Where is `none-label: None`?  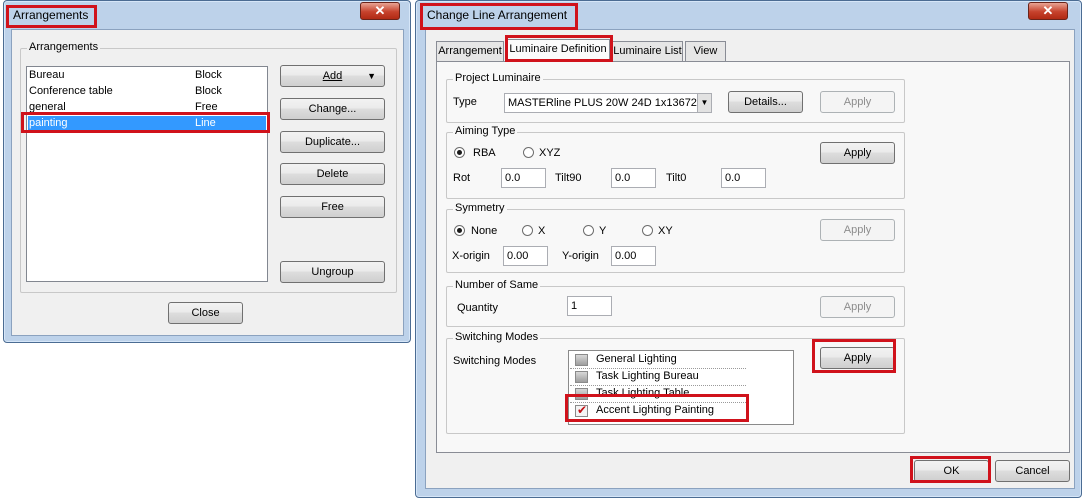
none-label: None is located at coordinates (484, 231).